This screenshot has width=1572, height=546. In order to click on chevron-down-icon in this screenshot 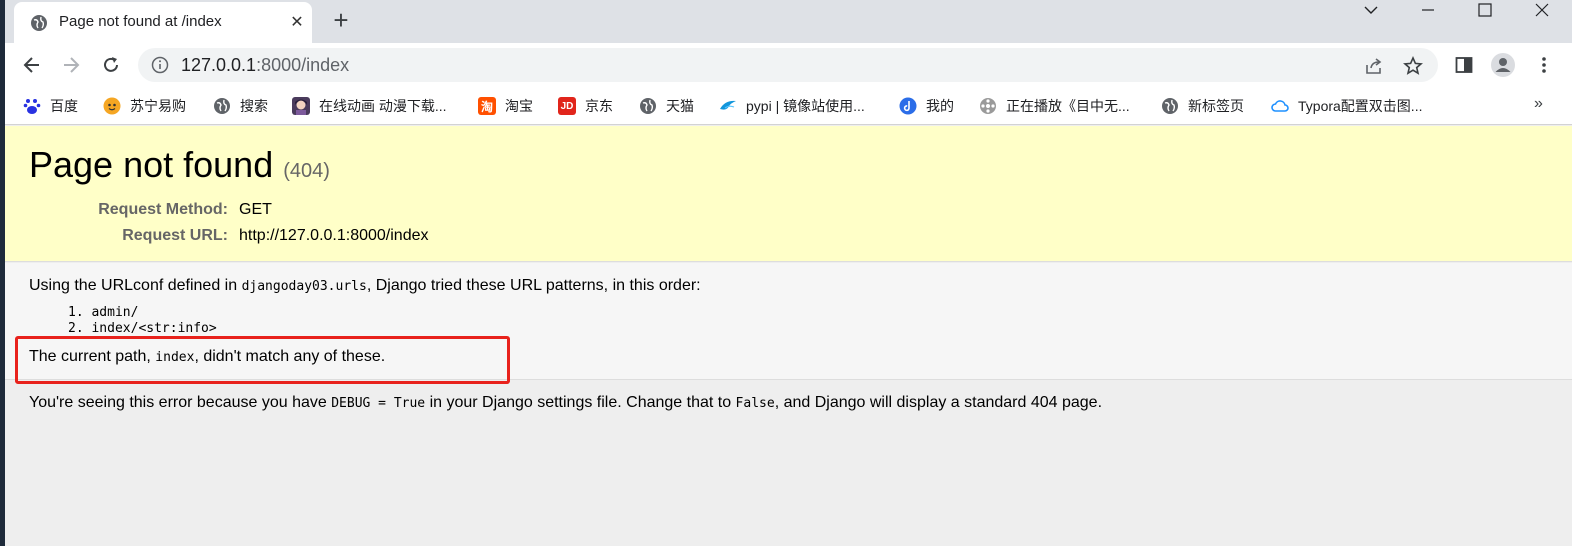, I will do `click(1371, 10)`.